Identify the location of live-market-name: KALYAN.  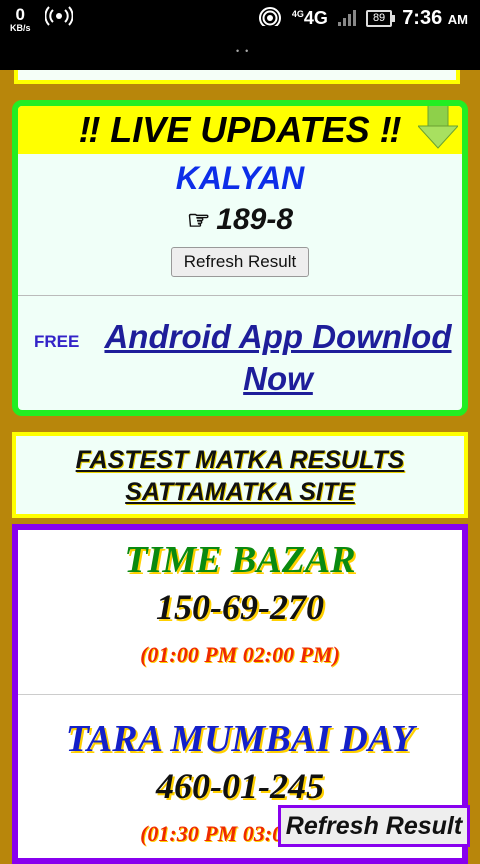
(240, 178).